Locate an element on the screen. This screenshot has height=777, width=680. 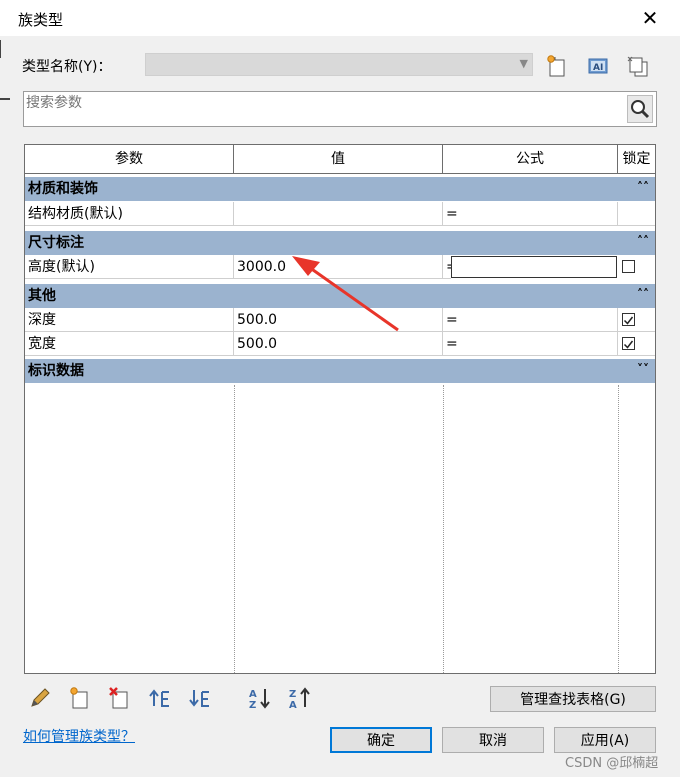
expand-icon: ˅˅ is located at coordinates (643, 369).